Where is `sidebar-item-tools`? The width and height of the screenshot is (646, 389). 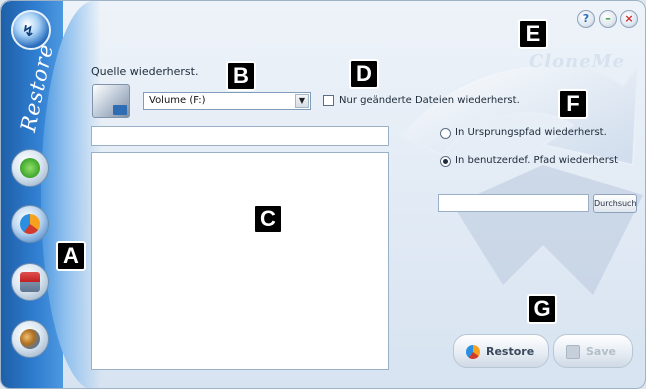 sidebar-item-tools is located at coordinates (30, 339).